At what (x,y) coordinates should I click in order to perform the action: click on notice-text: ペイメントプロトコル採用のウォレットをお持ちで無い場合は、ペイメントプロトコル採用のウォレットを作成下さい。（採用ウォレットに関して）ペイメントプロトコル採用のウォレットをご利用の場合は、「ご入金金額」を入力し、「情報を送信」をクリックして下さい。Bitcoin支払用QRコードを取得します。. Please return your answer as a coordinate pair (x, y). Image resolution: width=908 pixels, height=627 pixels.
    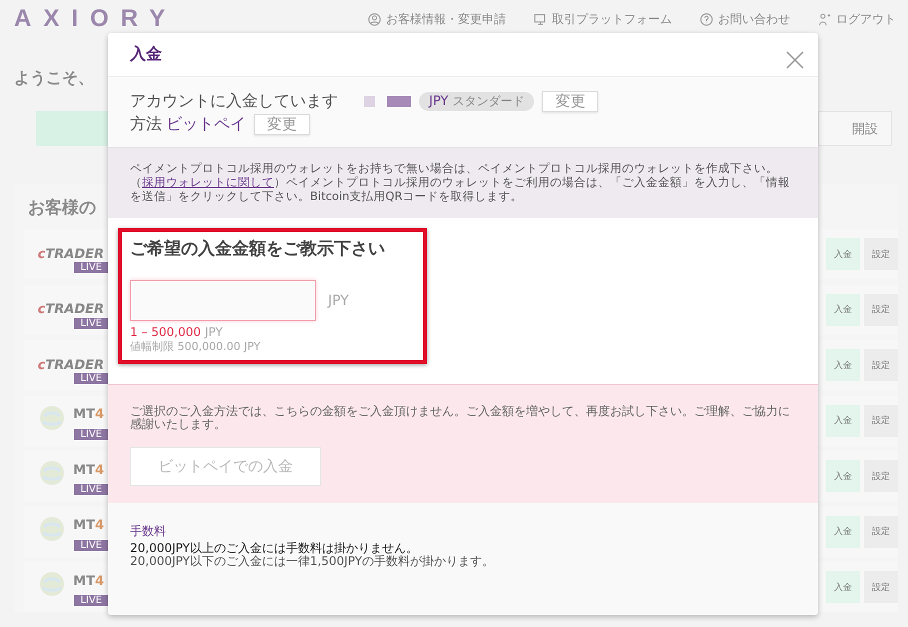
    Looking at the image, I should click on (463, 182).